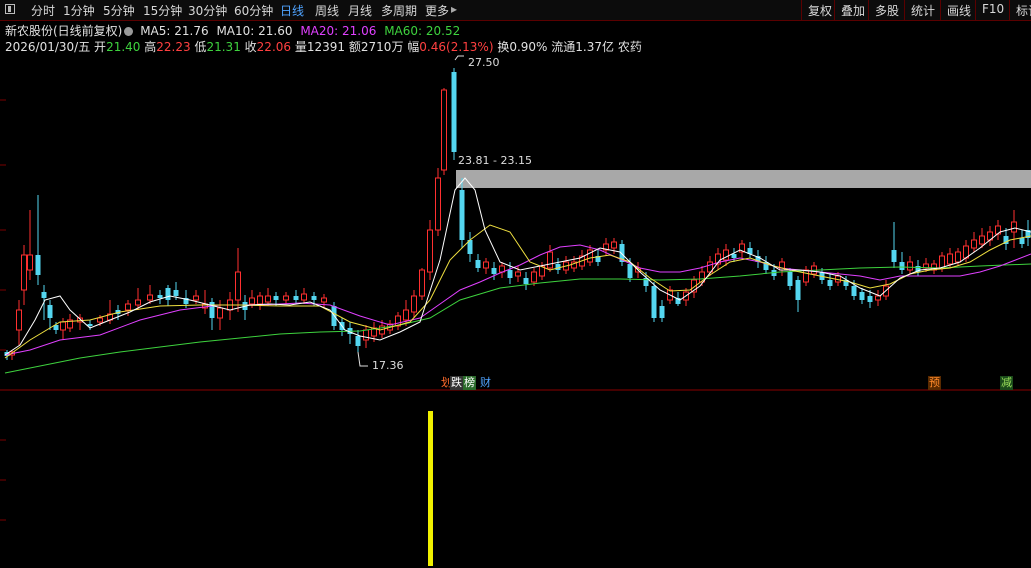 The height and width of the screenshot is (568, 1031). What do you see at coordinates (430, 488) in the screenshot?
I see `volume-bar` at bounding box center [430, 488].